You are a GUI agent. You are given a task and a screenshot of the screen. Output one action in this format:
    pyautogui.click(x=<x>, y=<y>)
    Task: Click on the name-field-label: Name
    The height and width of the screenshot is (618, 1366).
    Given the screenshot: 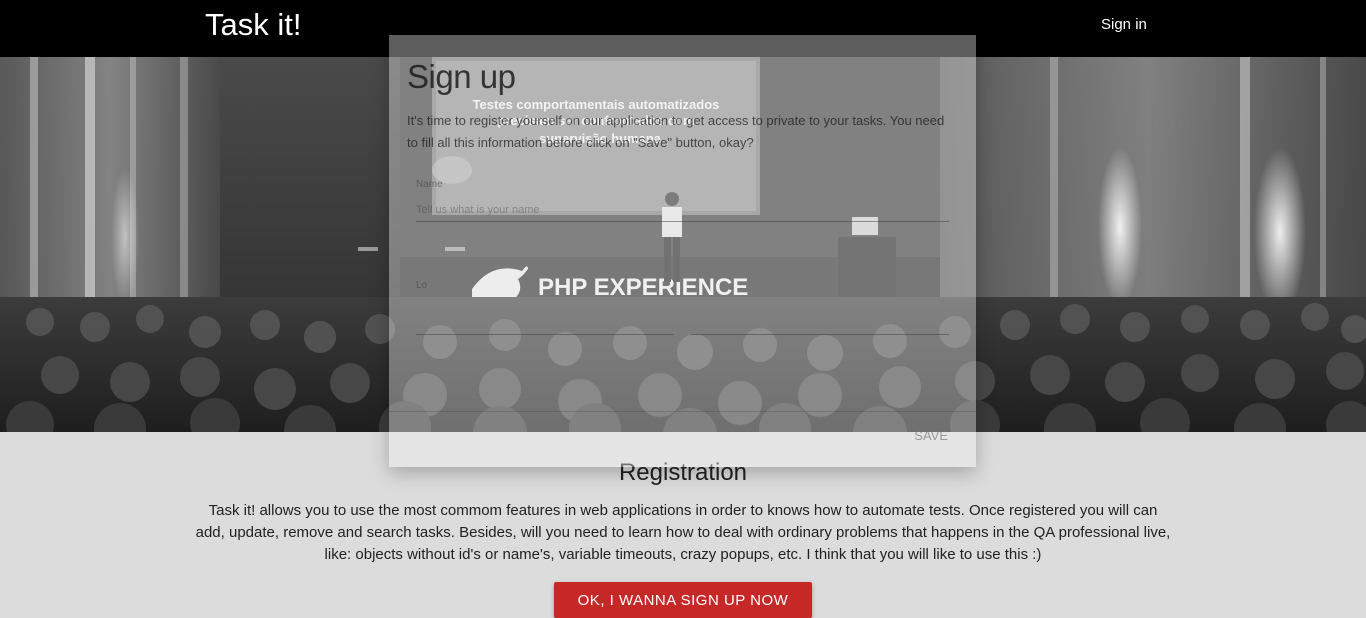 What is the action you would take?
    pyautogui.click(x=429, y=184)
    